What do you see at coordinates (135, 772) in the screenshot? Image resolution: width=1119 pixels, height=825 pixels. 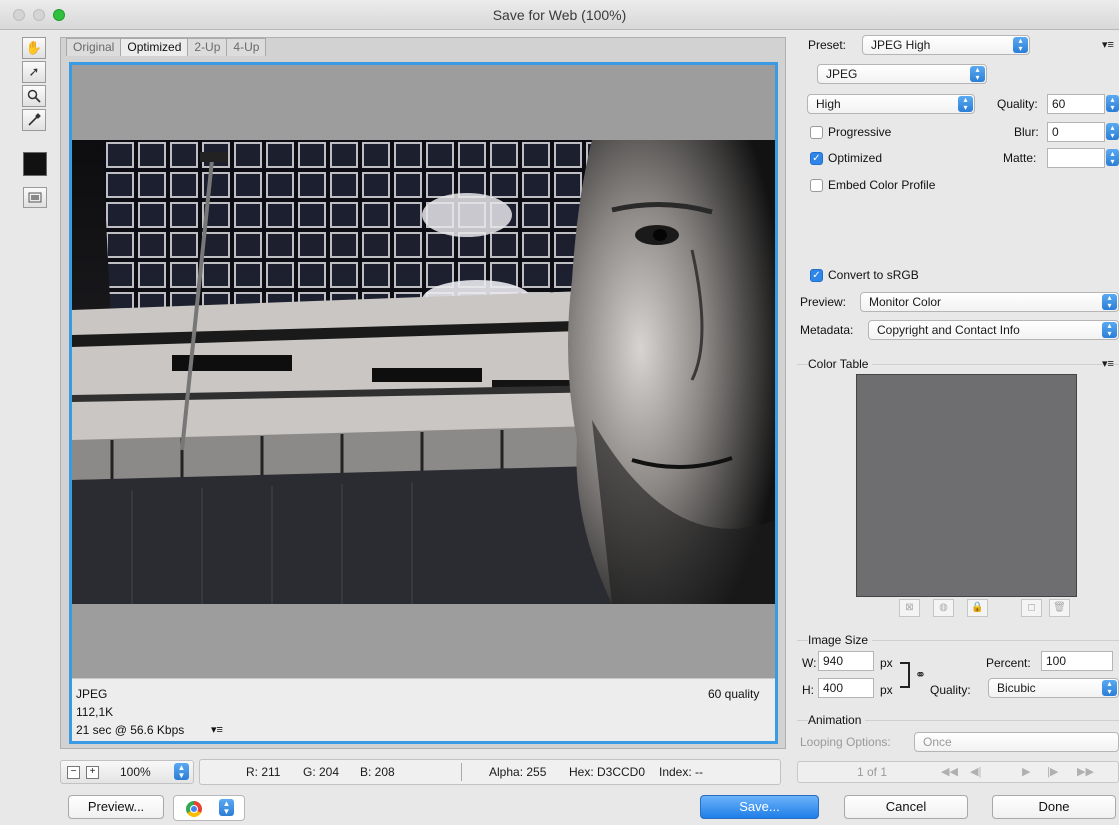 I see `zoom-level: 100%` at bounding box center [135, 772].